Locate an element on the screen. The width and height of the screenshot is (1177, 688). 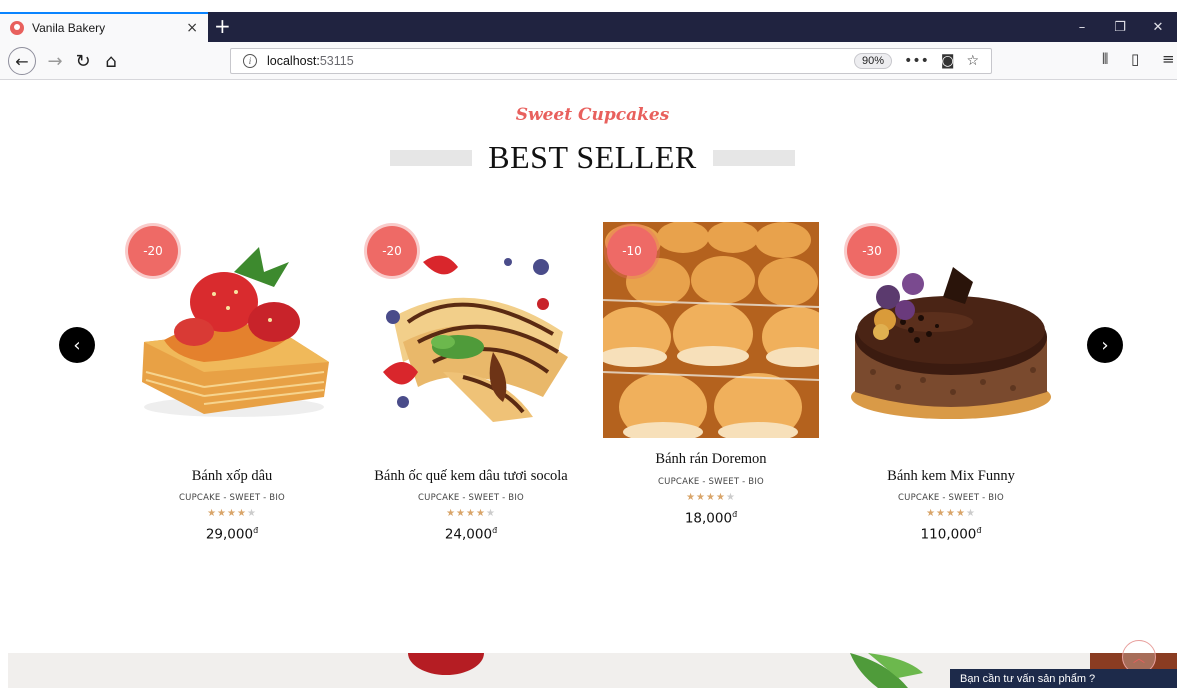
heading-decoration-right is located at coordinates (753, 157).